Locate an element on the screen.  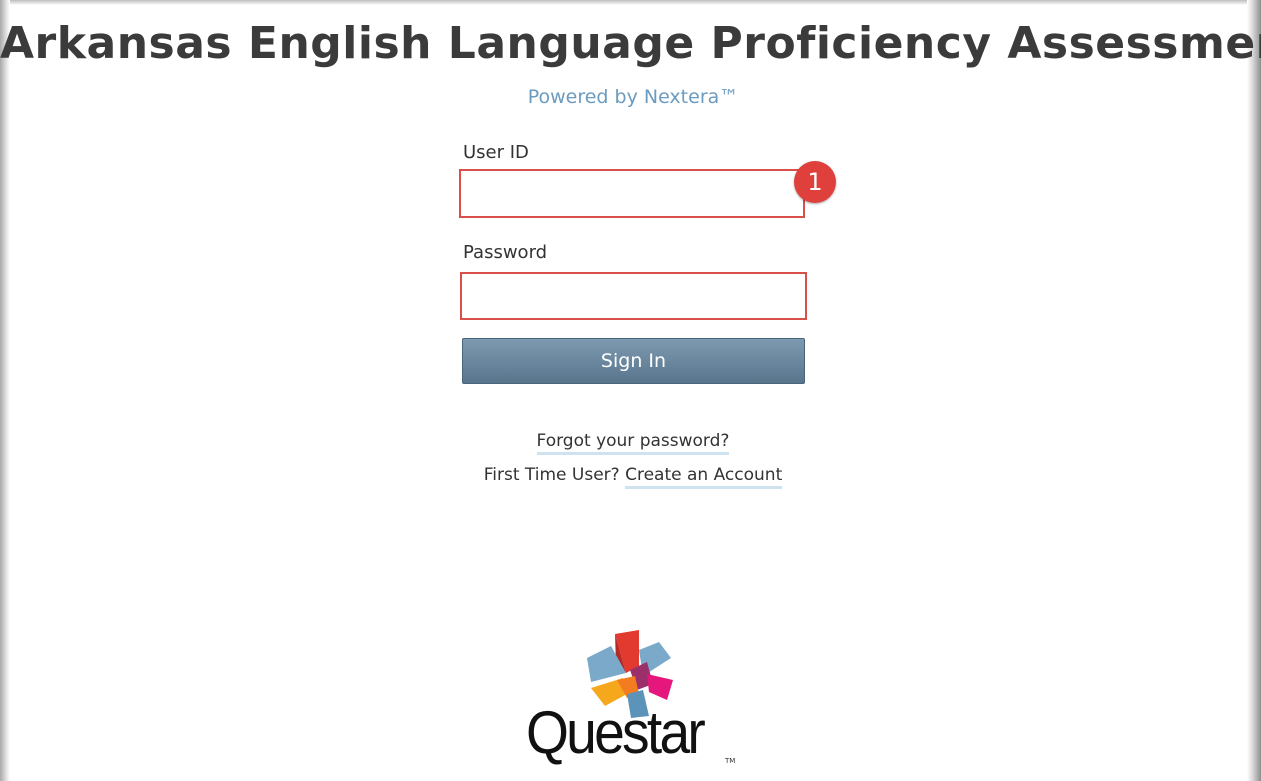
create-account-link: Create an Account is located at coordinates (704, 477).